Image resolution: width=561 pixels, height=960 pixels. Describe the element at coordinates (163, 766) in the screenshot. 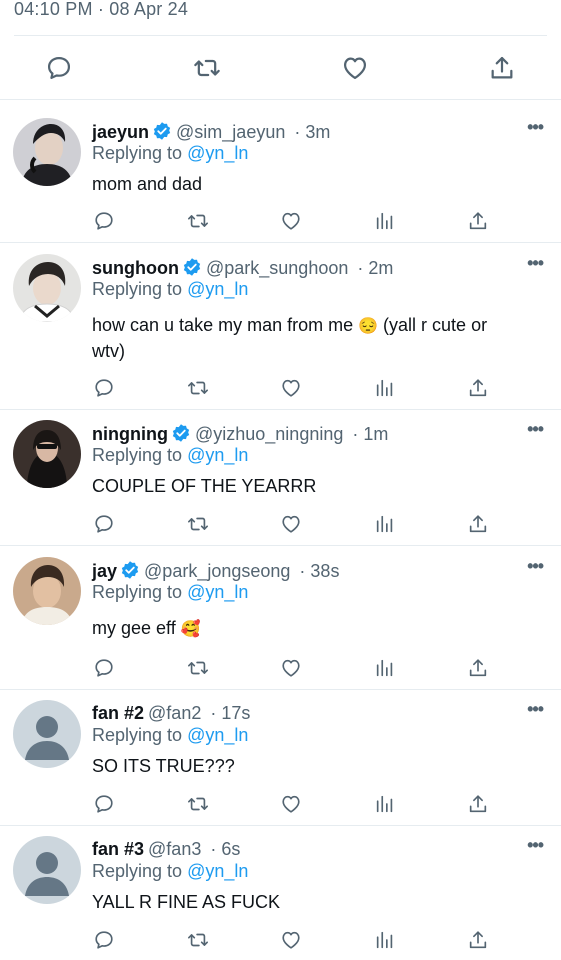

I see `reply-text: SO ITS TRUE???` at that location.